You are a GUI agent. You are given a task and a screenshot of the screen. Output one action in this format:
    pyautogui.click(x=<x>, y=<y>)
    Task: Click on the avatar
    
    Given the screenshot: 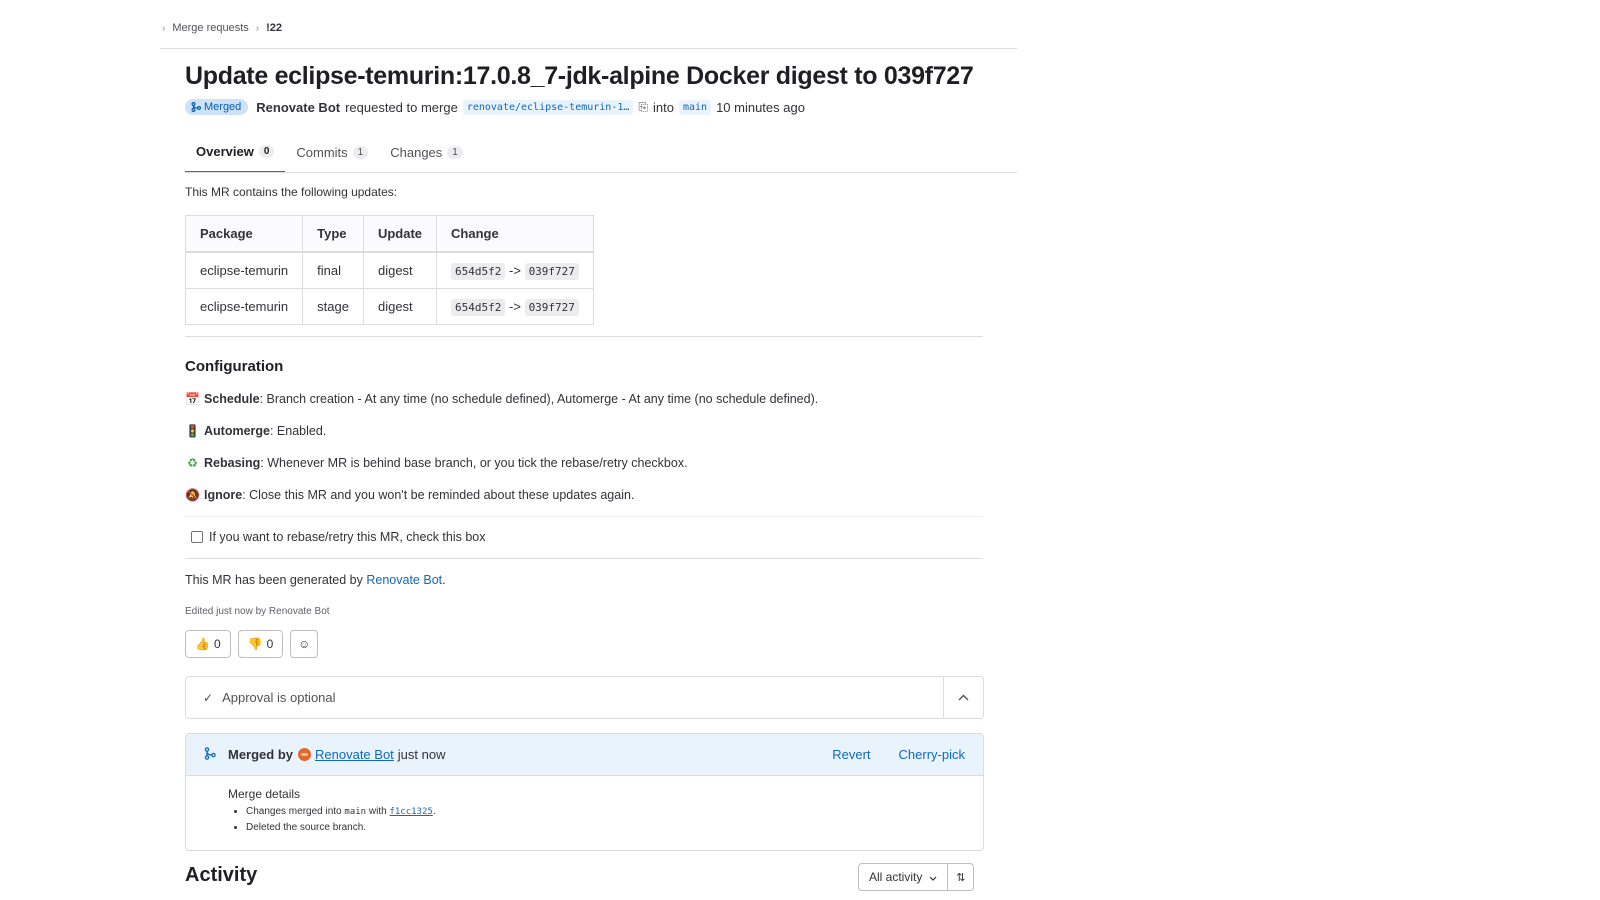 What is the action you would take?
    pyautogui.click(x=305, y=754)
    